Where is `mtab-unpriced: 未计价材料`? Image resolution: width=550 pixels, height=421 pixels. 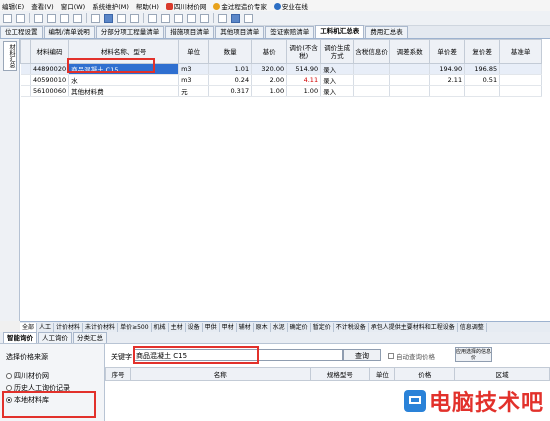 mtab-unpriced: 未计价材料 is located at coordinates (101, 327).